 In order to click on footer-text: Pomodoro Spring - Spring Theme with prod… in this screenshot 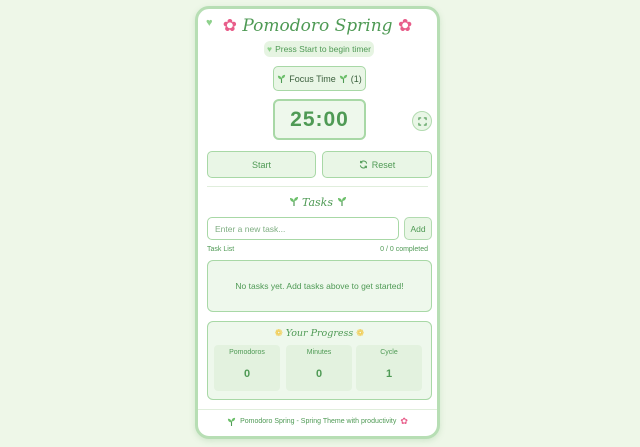, I will do `click(318, 421)`.